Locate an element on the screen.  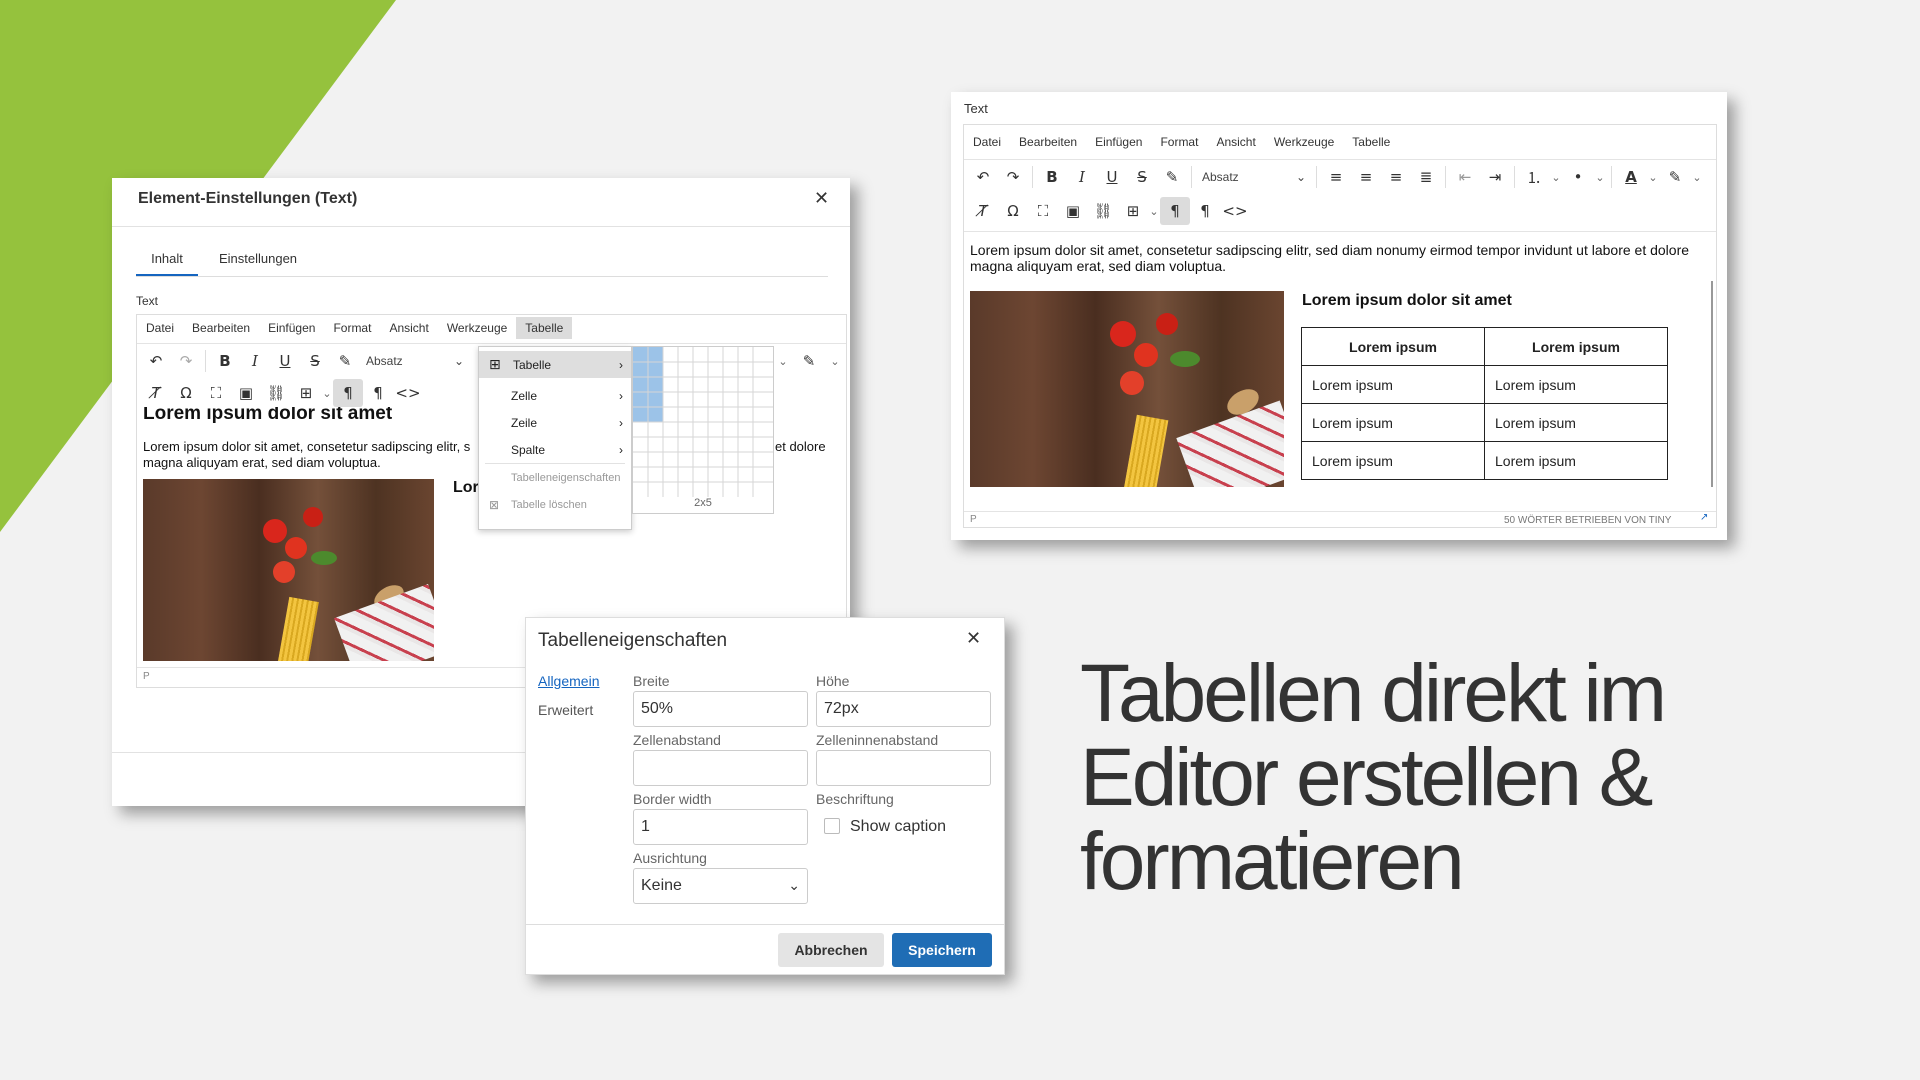
menu-item-zeile: Zeile › is located at coordinates (555, 422).